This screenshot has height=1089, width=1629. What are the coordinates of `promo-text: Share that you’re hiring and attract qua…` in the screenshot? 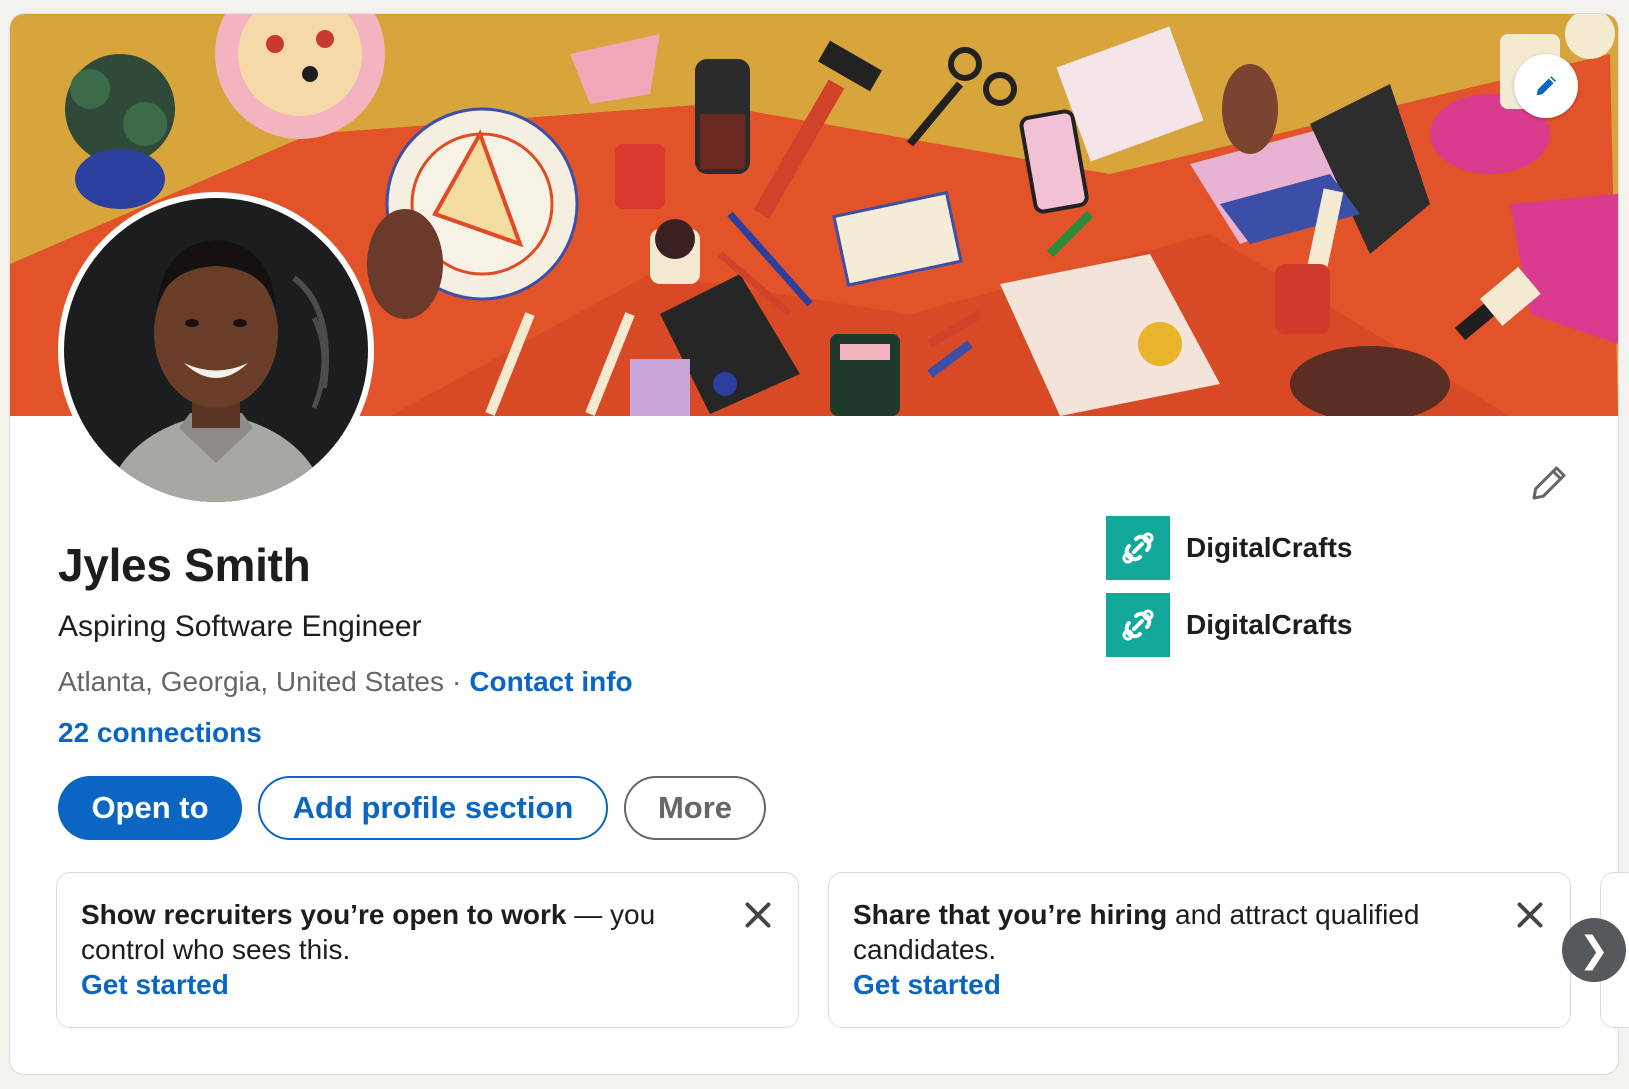 It's located at (1156, 932).